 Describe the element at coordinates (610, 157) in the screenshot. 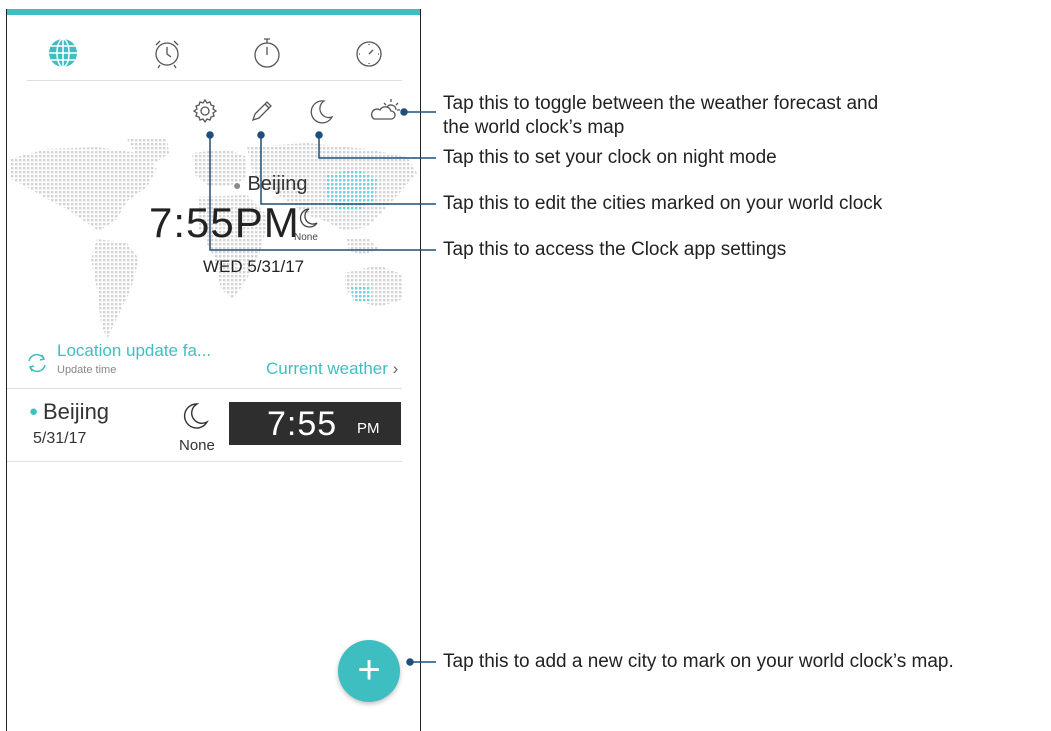

I see `callout-night-mode: Tap this to set your clock on night mode` at that location.